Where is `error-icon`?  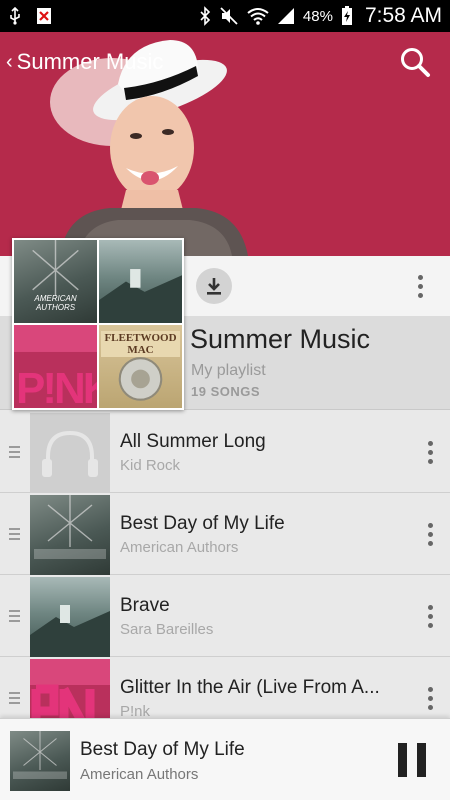 error-icon is located at coordinates (44, 16).